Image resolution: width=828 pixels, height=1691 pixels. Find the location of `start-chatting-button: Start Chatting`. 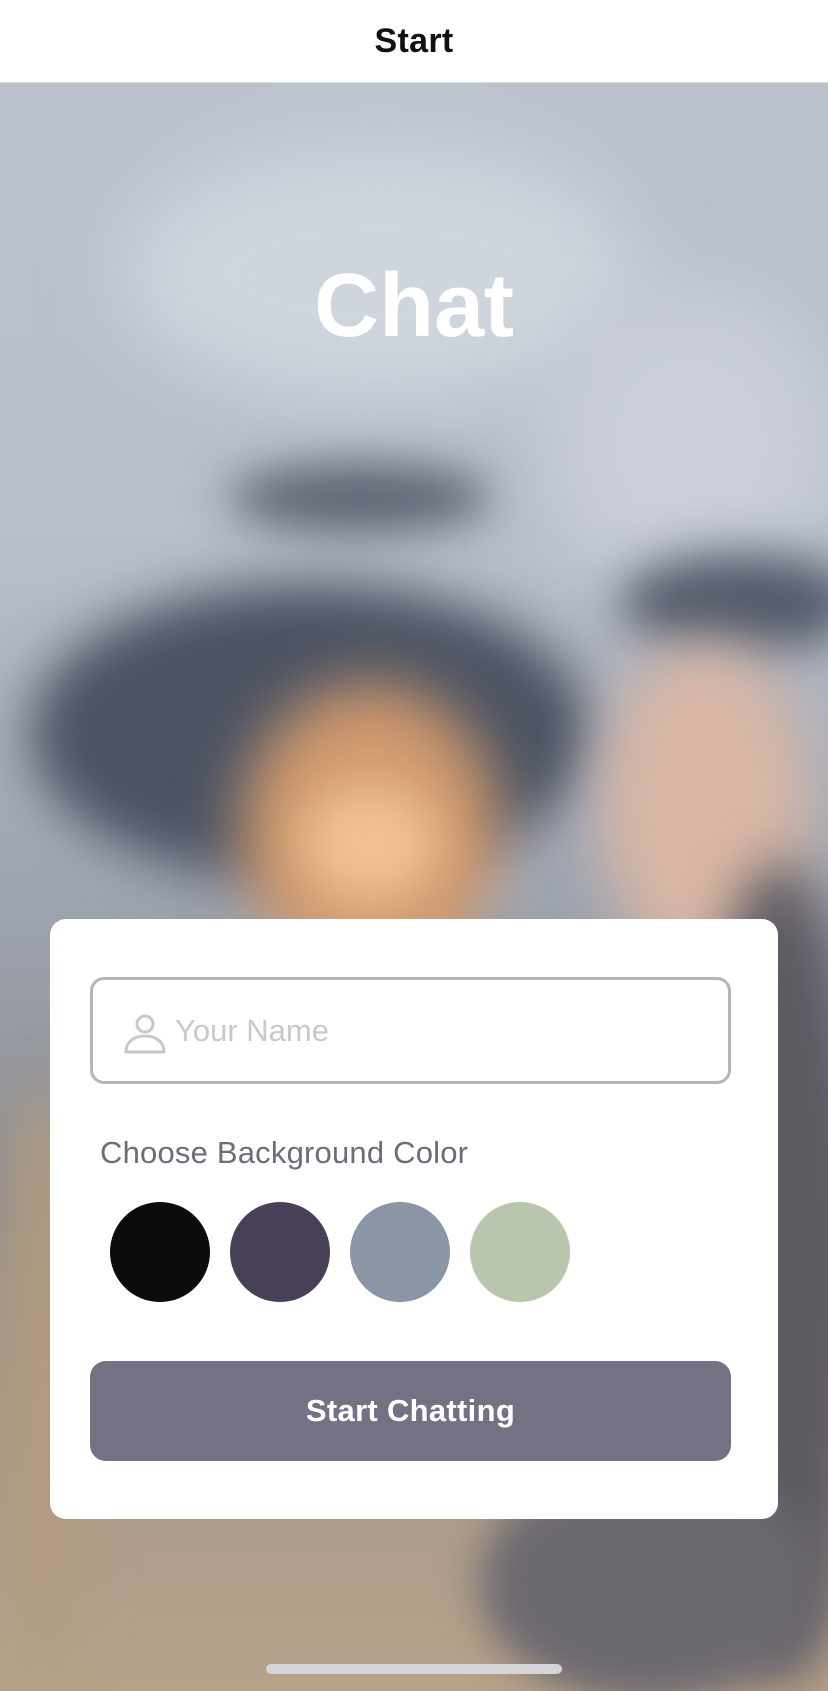

start-chatting-button: Start Chatting is located at coordinates (410, 1411).